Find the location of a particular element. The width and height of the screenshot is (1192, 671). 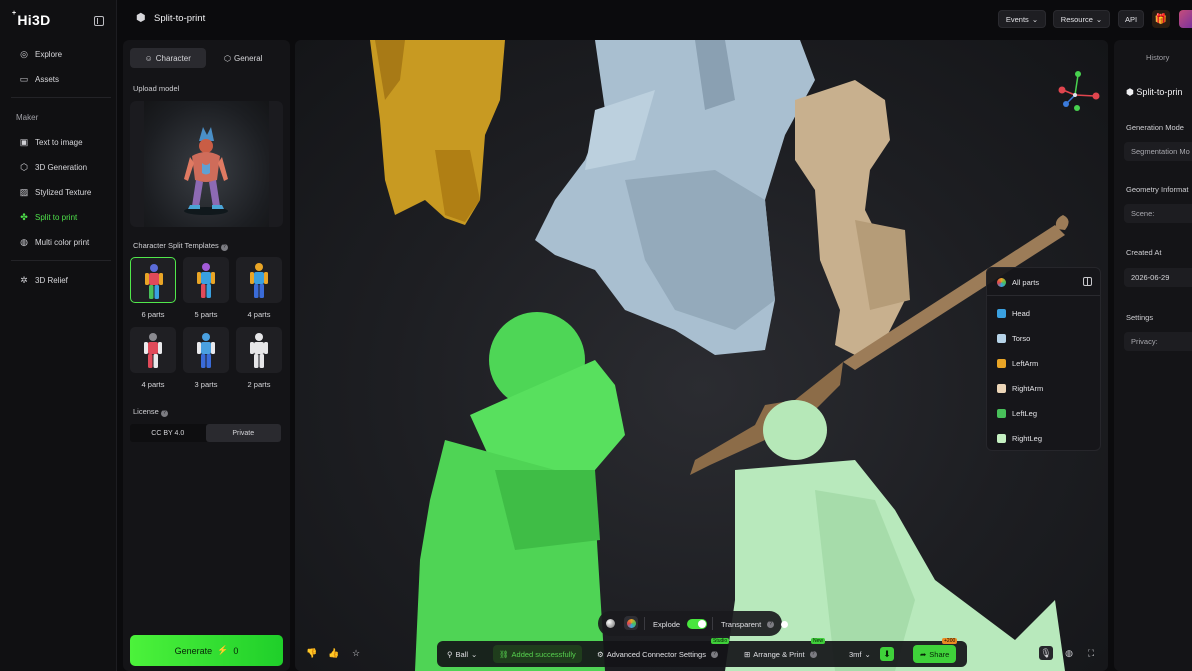

part-item: LeftArm is located at coordinates (1017, 363).